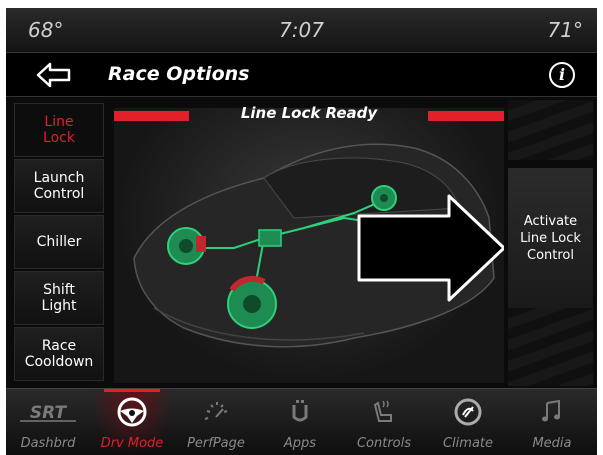  I want to click on info-icon: i, so click(562, 75).